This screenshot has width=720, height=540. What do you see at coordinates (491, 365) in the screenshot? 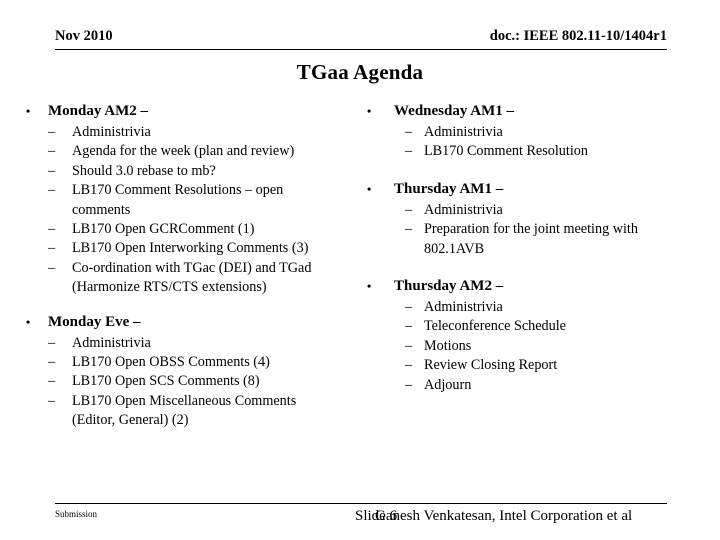
I see `agenda-sub-item-text: Review Closing Report` at bounding box center [491, 365].